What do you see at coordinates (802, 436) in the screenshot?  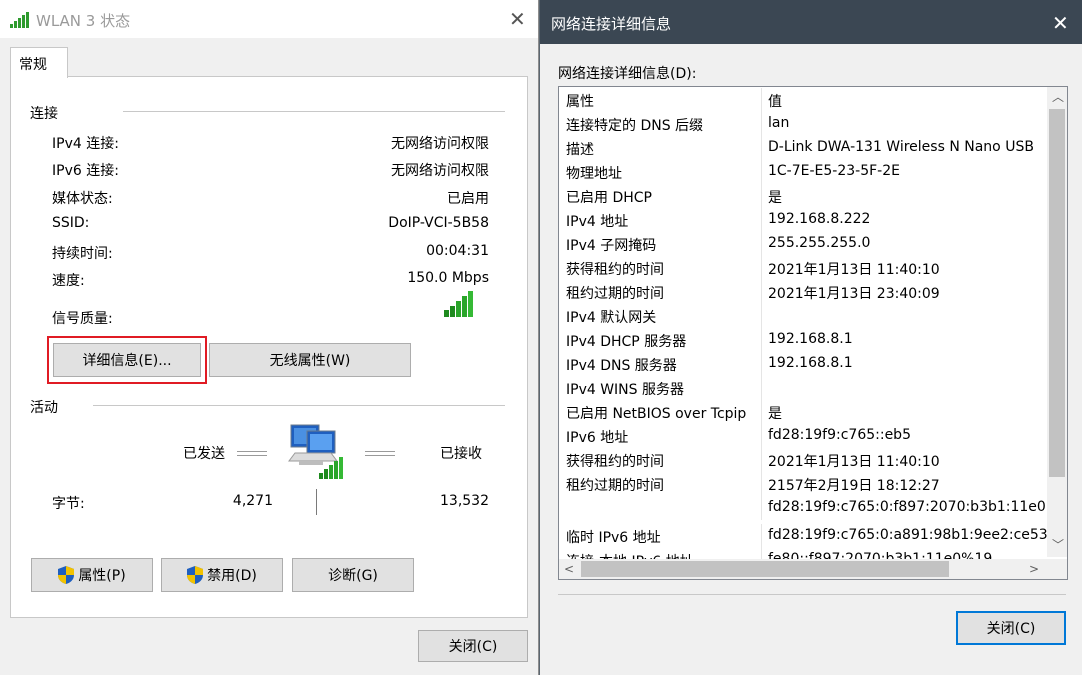 I see `table-row: IPv6 地址 fd28:19f9:c765::eb5` at bounding box center [802, 436].